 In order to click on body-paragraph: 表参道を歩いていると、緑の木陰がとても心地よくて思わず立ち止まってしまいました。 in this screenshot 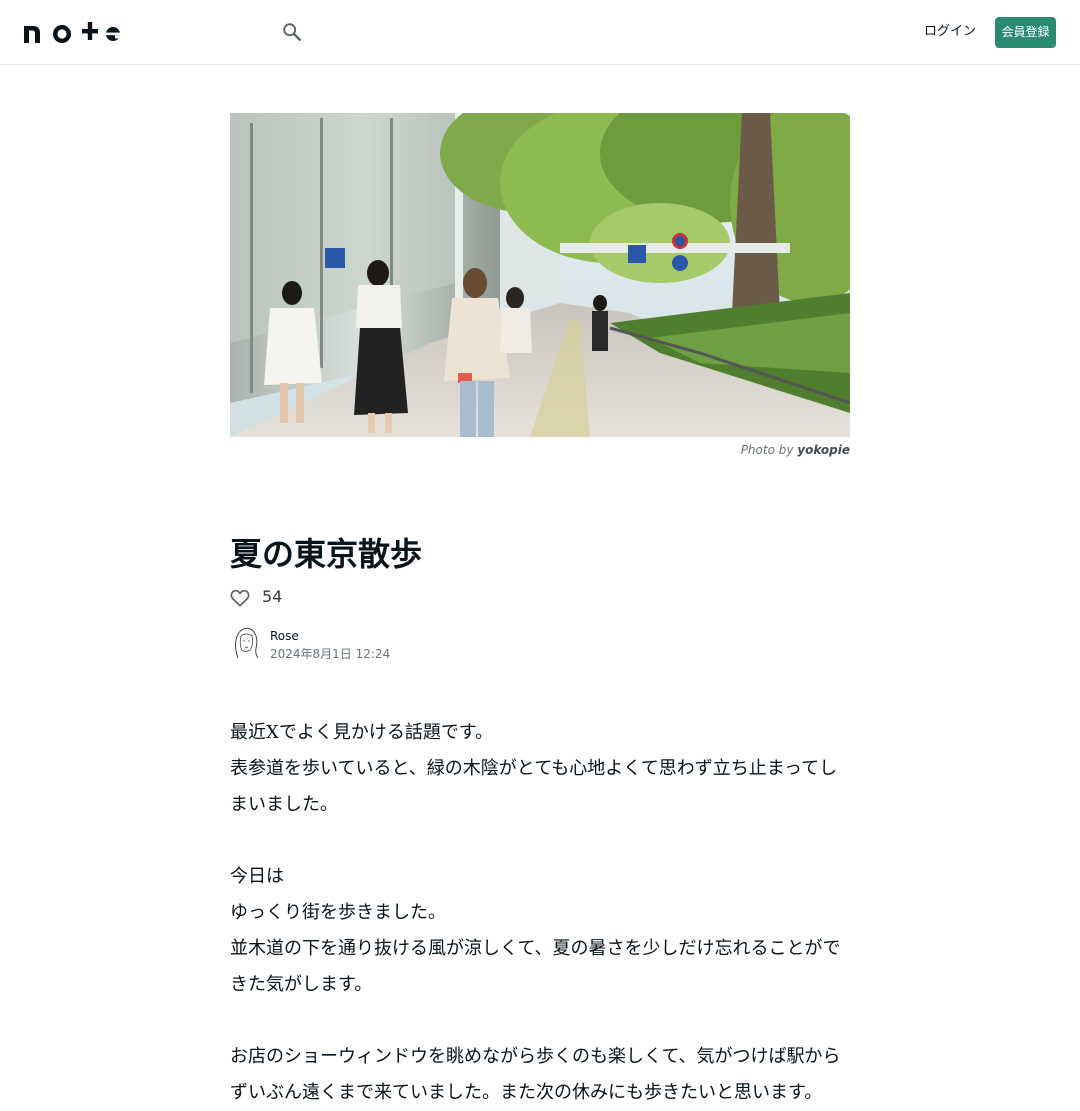, I will do `click(534, 786)`.